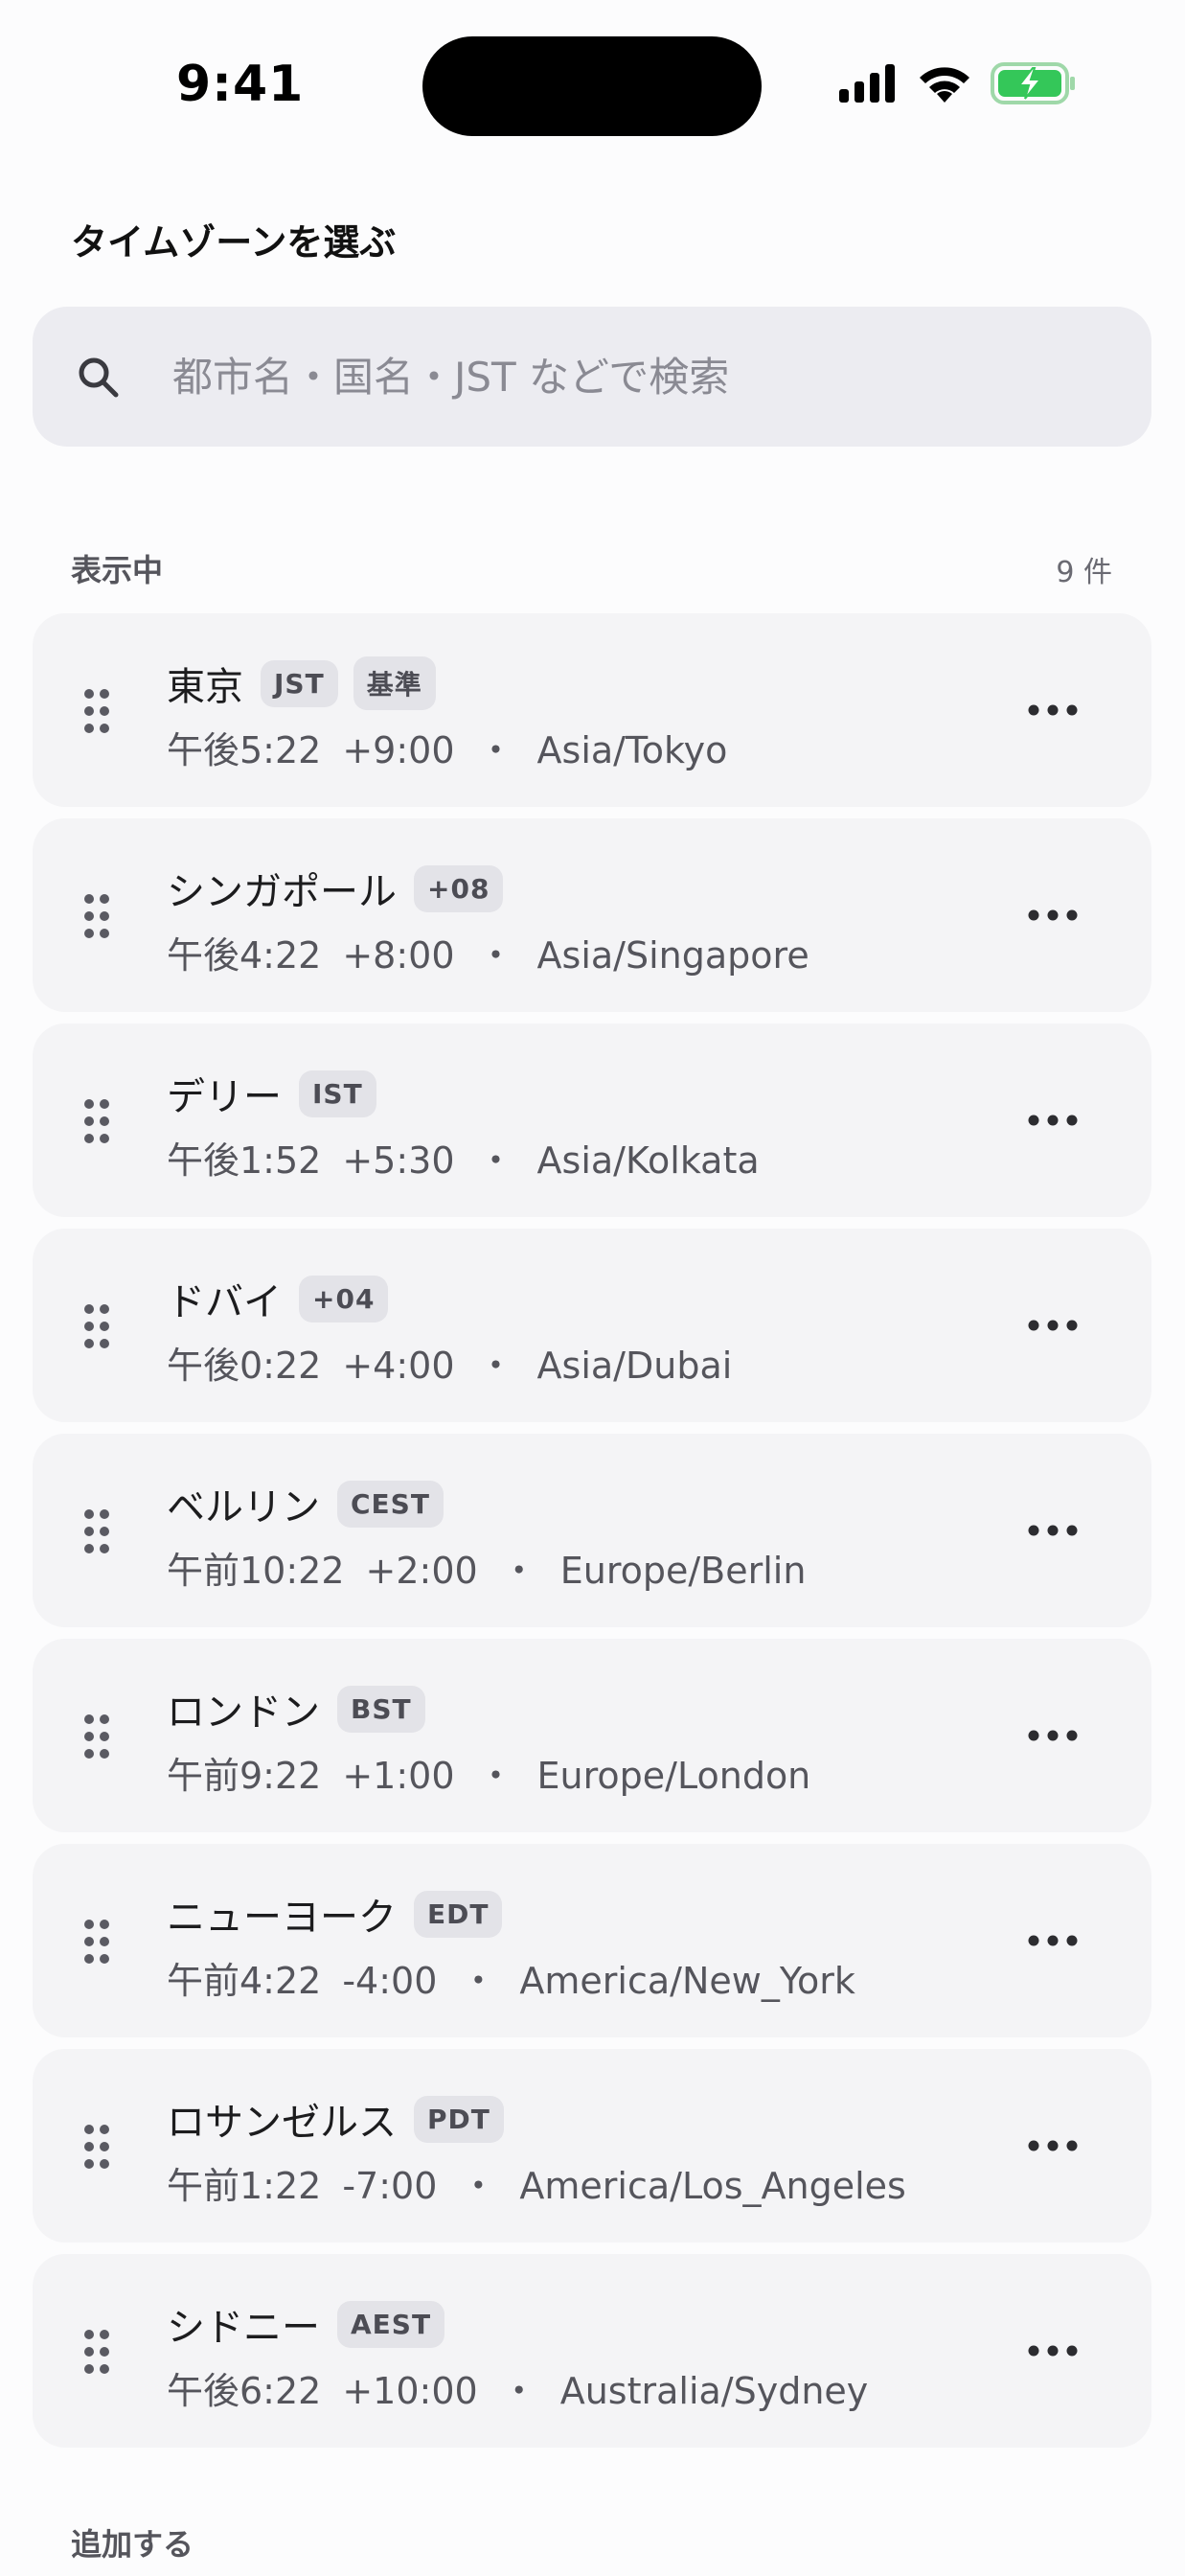 Image resolution: width=1185 pixels, height=2576 pixels. What do you see at coordinates (241, 85) in the screenshot?
I see `status-time: 9:41` at bounding box center [241, 85].